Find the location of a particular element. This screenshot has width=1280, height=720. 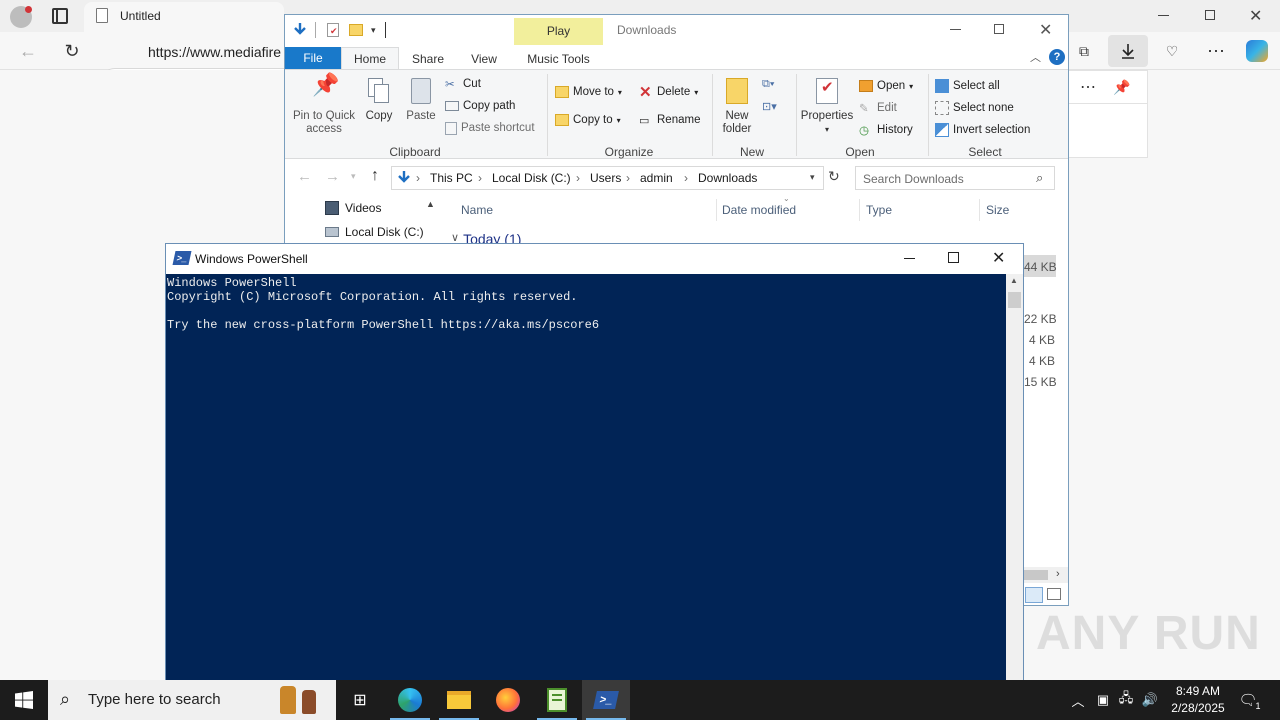

nav-item-videos: Videos is located at coordinates (353, 208).